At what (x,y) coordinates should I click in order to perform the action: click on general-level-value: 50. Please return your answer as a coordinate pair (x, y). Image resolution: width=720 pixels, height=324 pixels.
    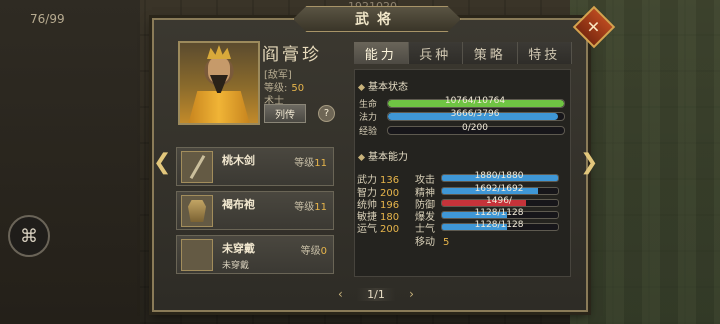
    Looking at the image, I should click on (298, 88).